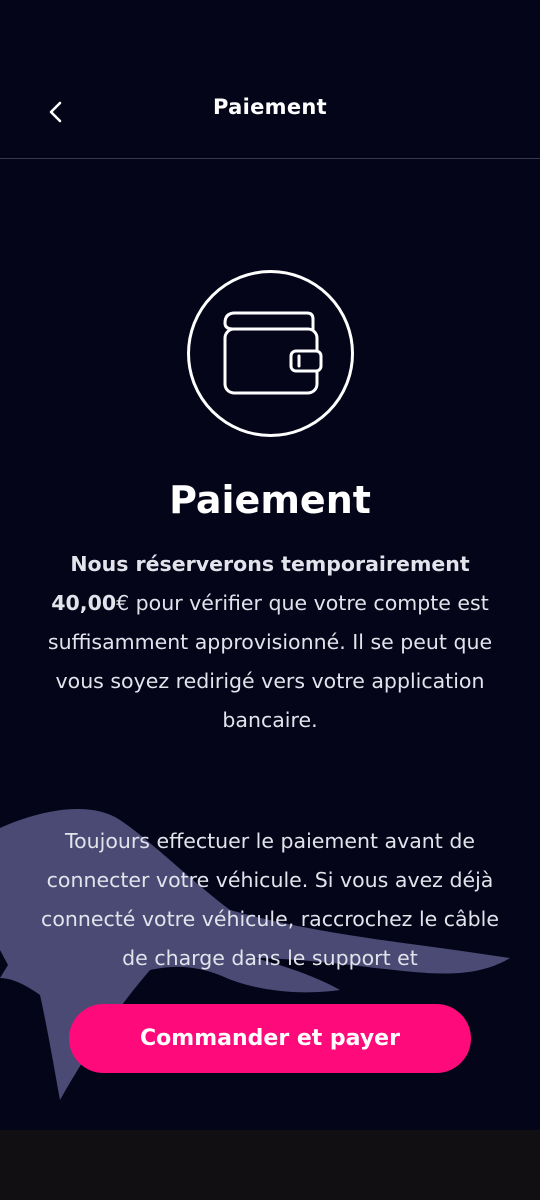 The height and width of the screenshot is (1200, 540). What do you see at coordinates (270, 107) in the screenshot?
I see `header-title: Paiement` at bounding box center [270, 107].